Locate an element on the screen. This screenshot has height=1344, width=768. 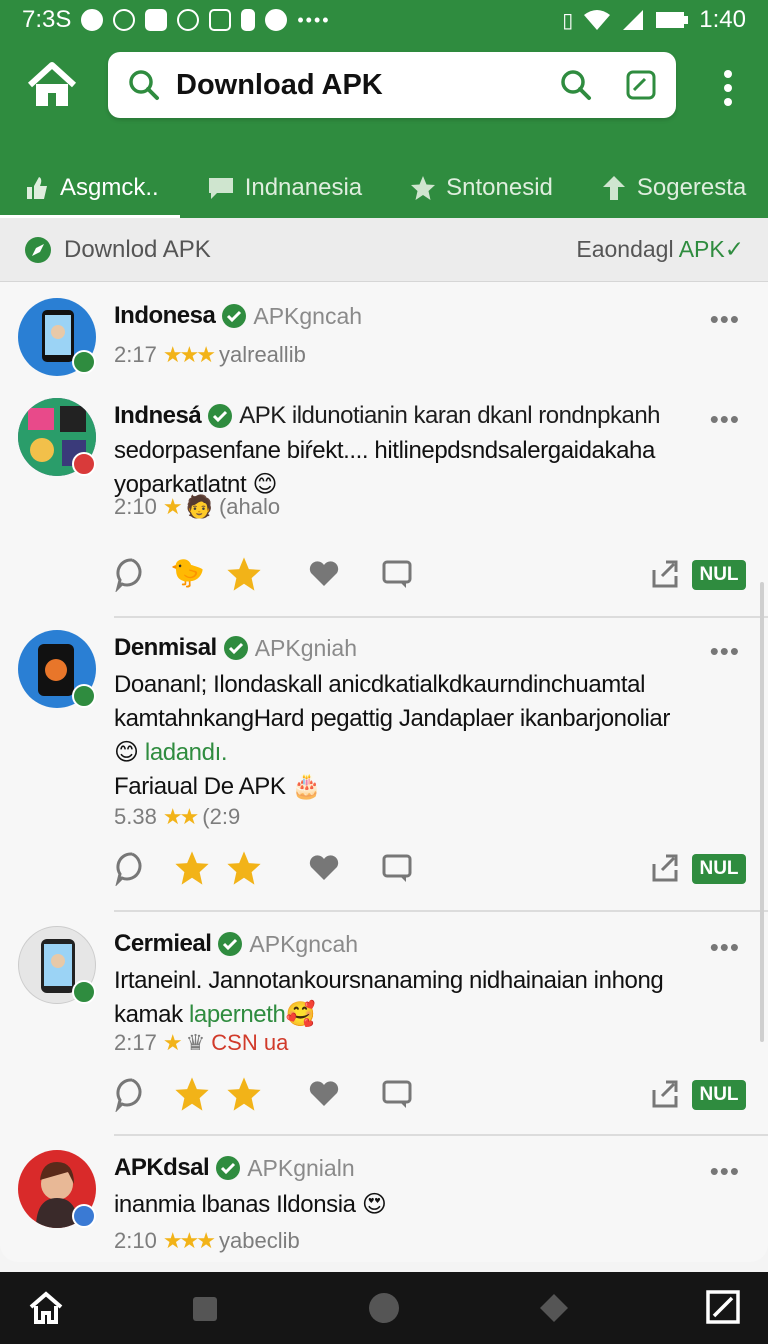
notification-icon is located at coordinates (276, 20).